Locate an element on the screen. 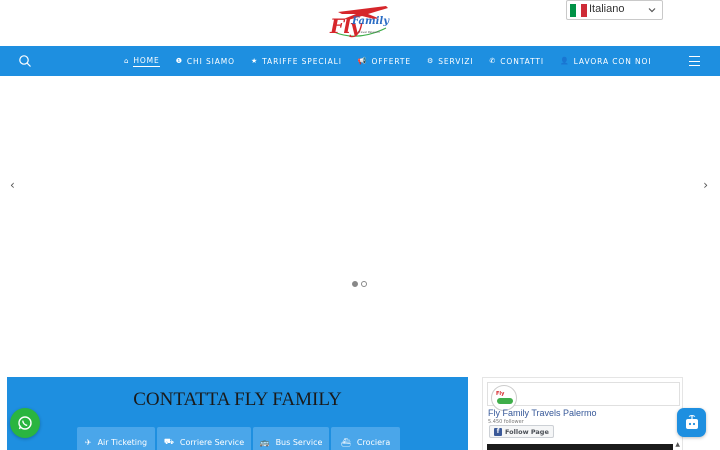 The width and height of the screenshot is (720, 450). nav-item-label: OFFERTE is located at coordinates (391, 61).